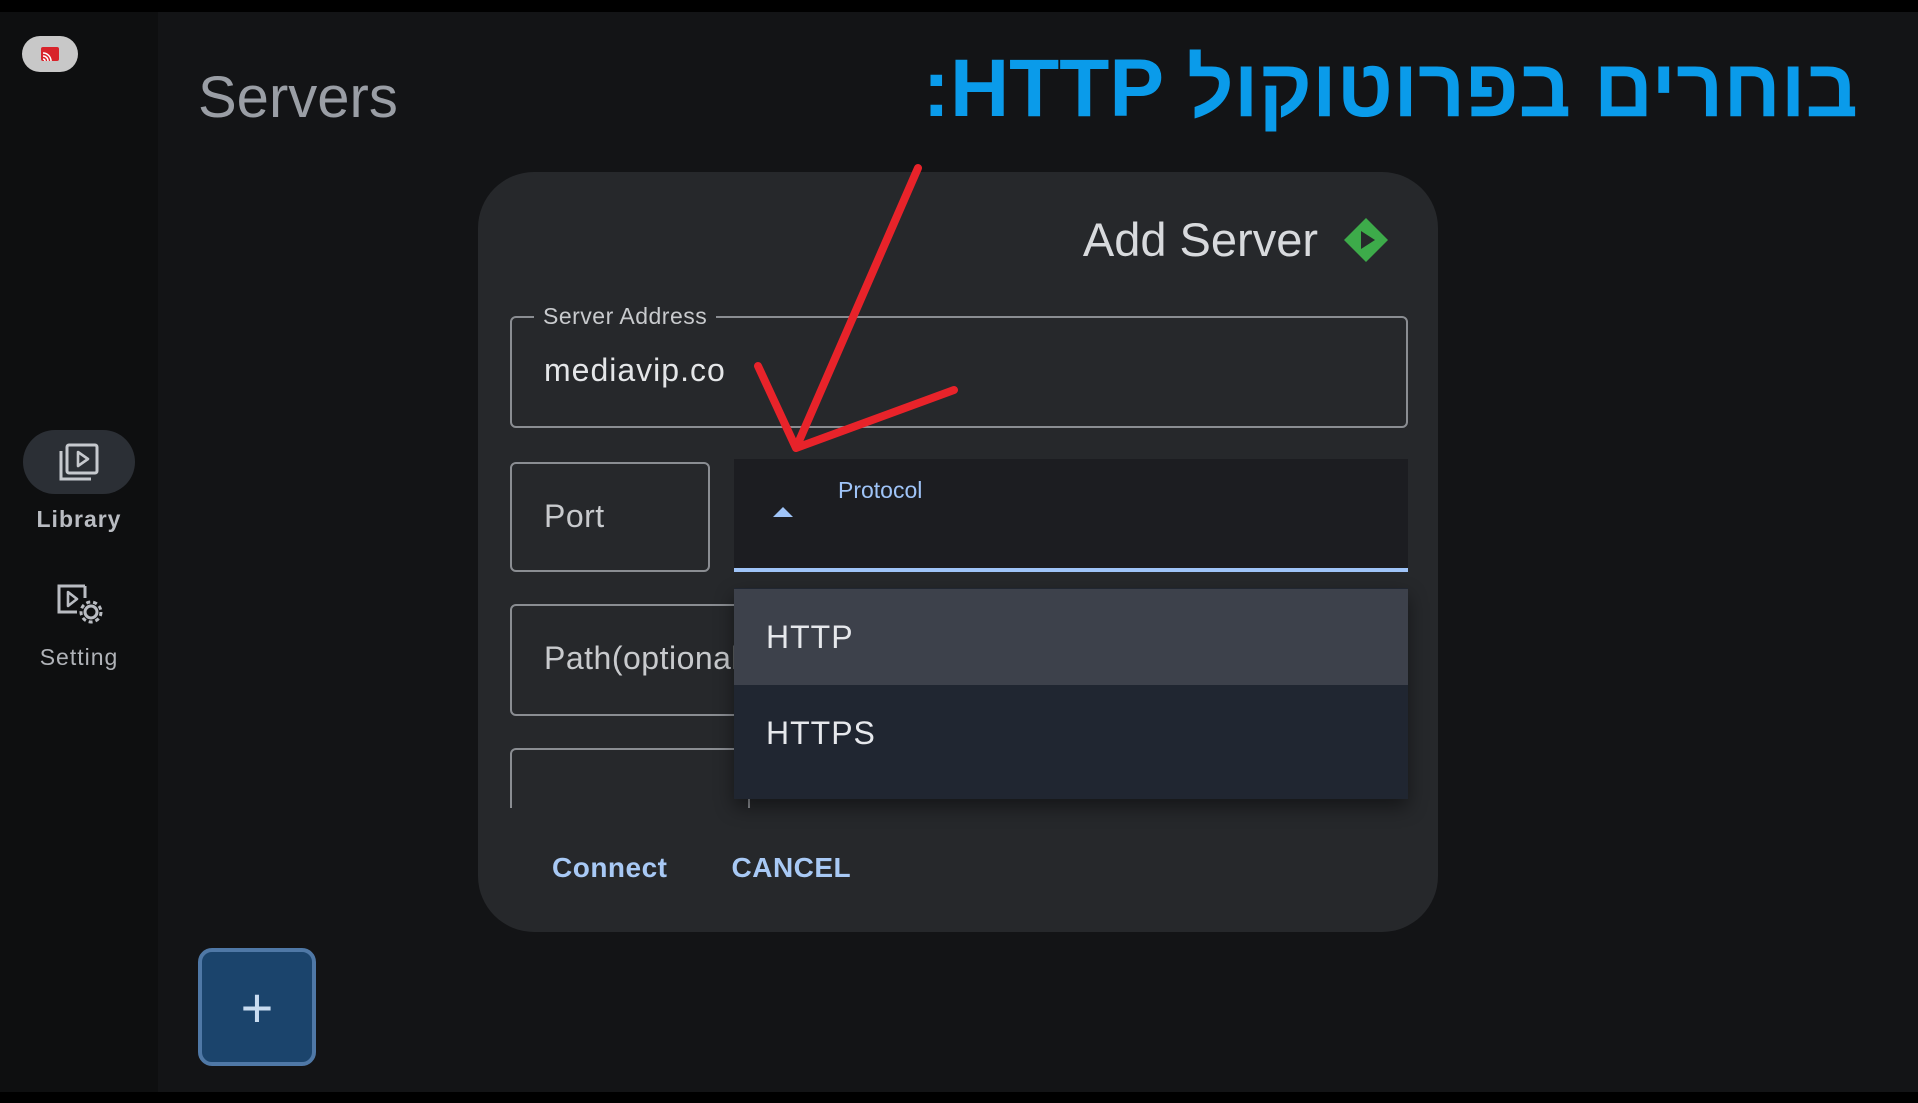  What do you see at coordinates (1200, 239) in the screenshot?
I see `dialog-title: Add Server` at bounding box center [1200, 239].